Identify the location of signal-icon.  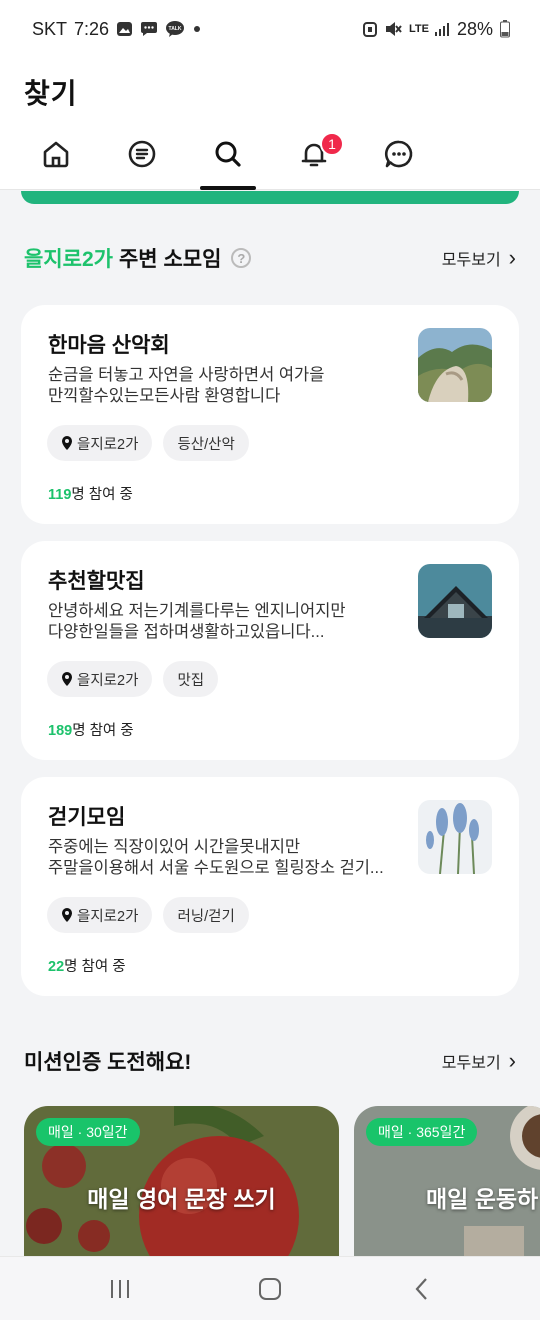
(442, 29).